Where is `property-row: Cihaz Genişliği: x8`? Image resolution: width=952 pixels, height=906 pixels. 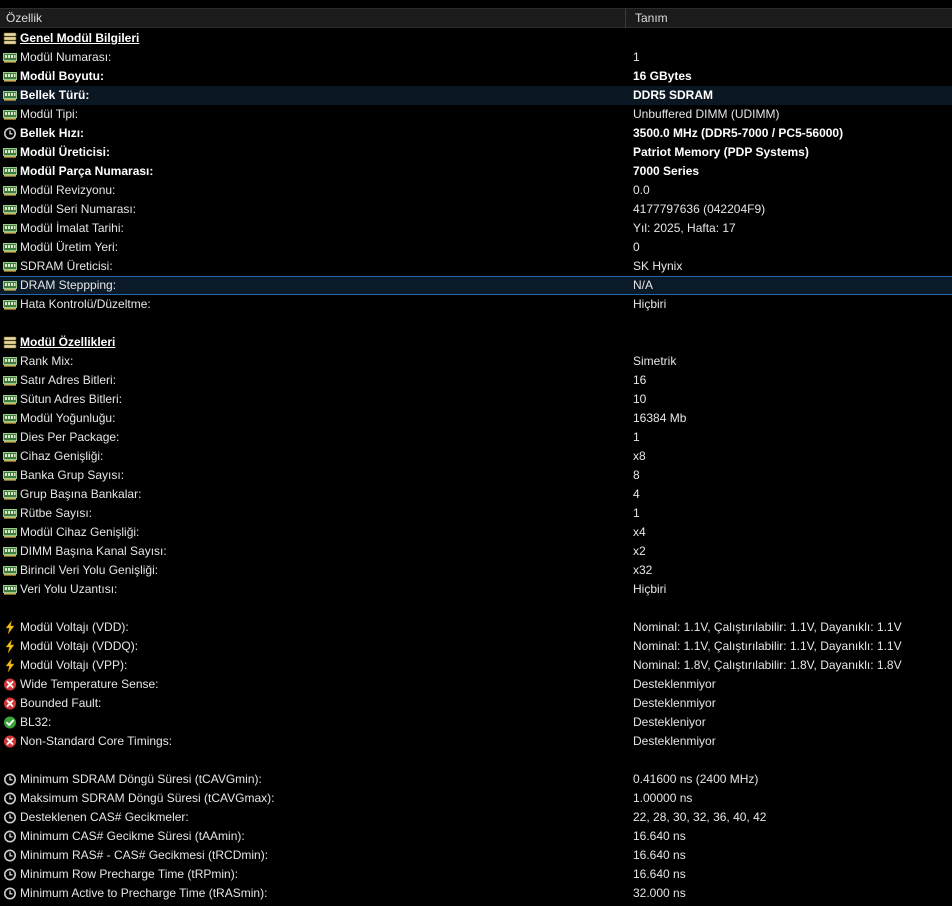
property-row: Cihaz Genişliği: x8 is located at coordinates (476, 456).